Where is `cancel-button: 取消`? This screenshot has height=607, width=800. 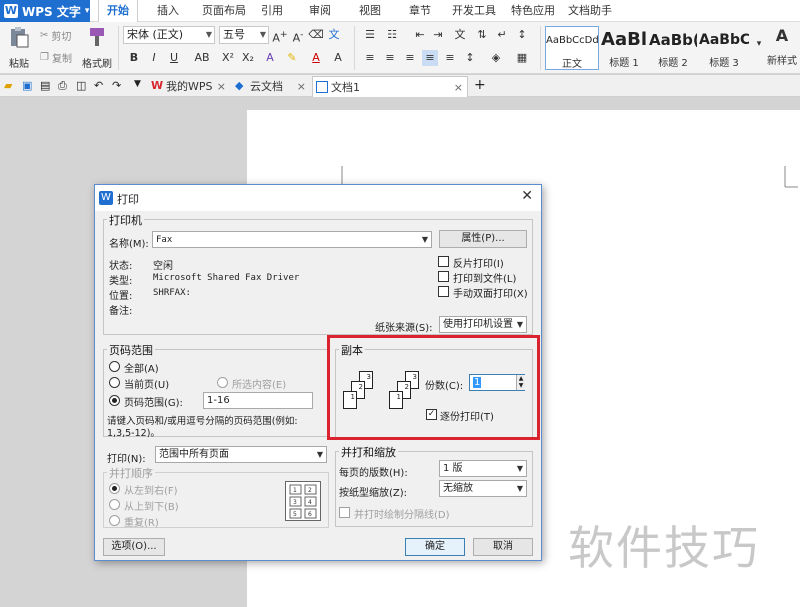
cancel-button: 取消 is located at coordinates (503, 547).